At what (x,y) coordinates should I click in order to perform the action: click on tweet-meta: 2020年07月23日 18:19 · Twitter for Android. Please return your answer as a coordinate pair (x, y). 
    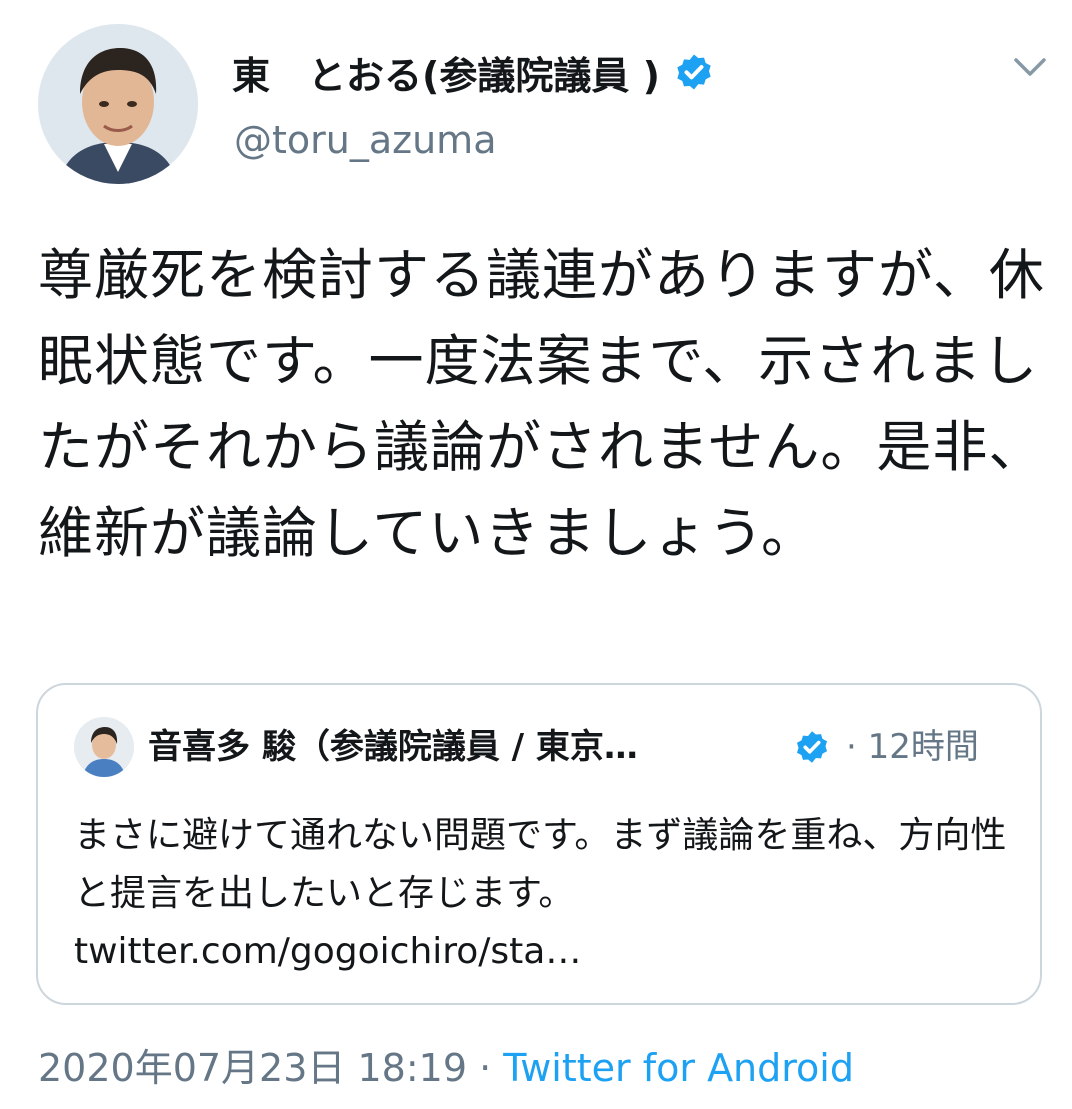
    Looking at the image, I should click on (446, 1068).